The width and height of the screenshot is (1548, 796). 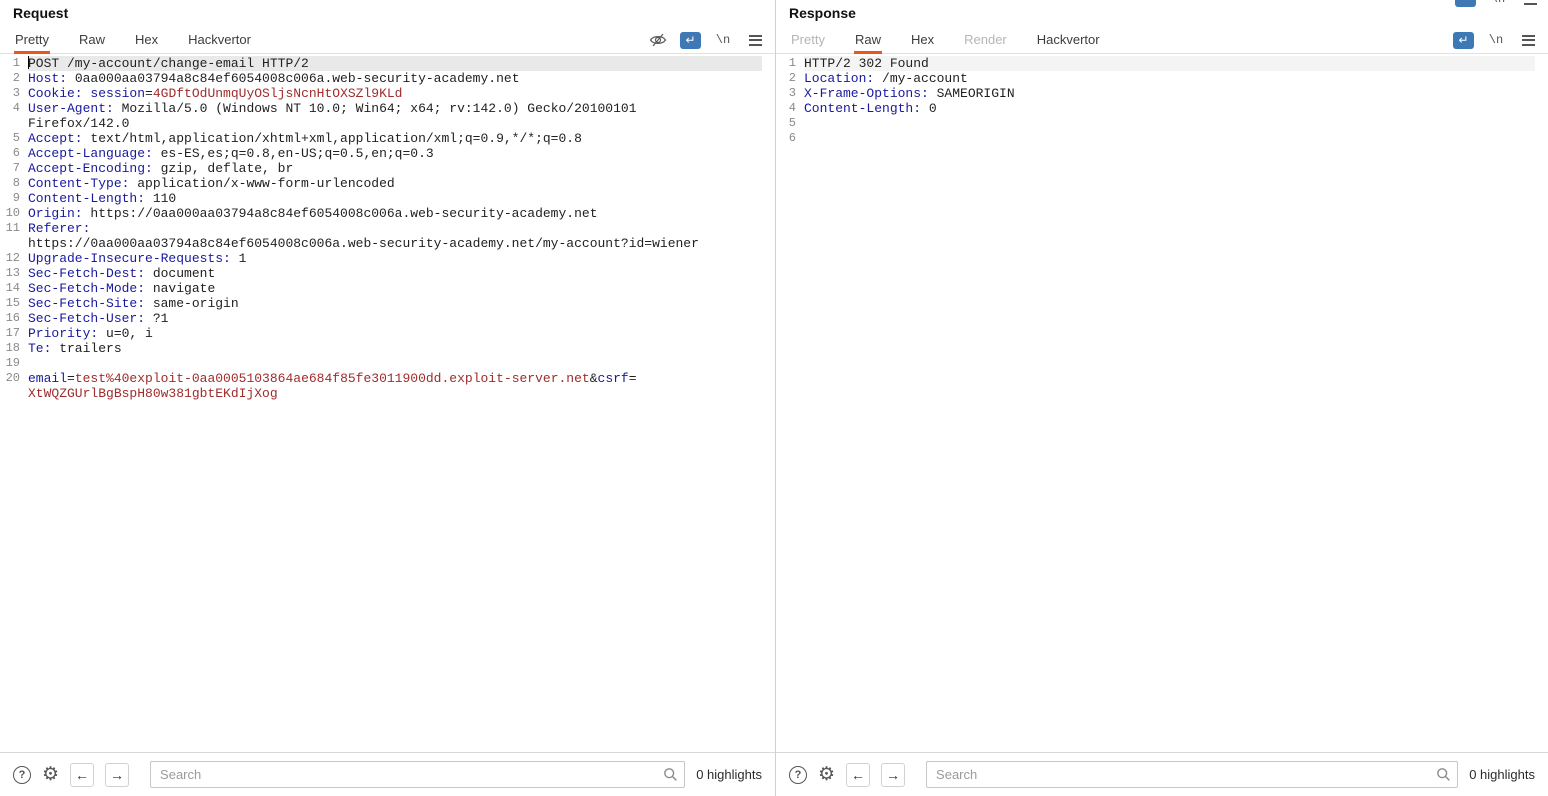 I want to click on line-content: Sec-Fetch-User: ?1, so click(x=98, y=318).